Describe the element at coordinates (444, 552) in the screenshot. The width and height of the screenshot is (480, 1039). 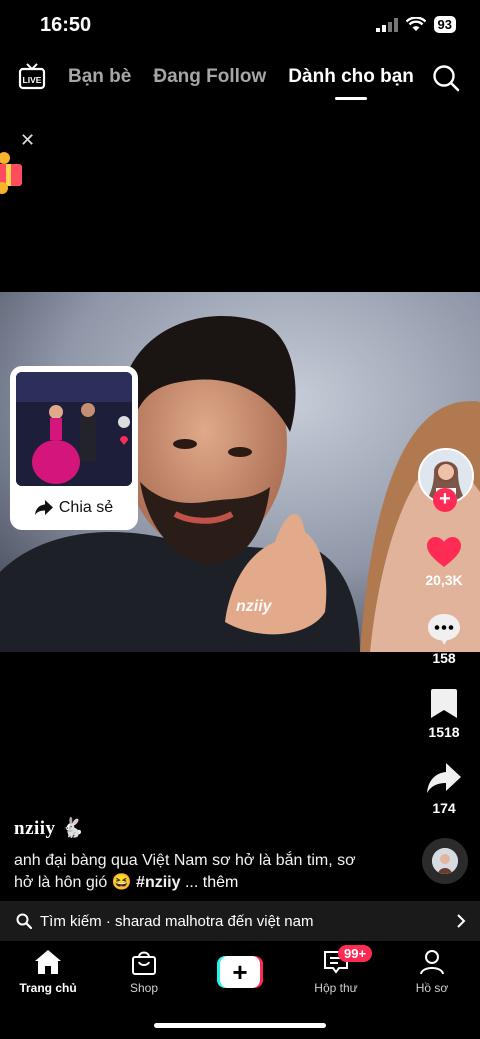
I see `heart-icon` at that location.